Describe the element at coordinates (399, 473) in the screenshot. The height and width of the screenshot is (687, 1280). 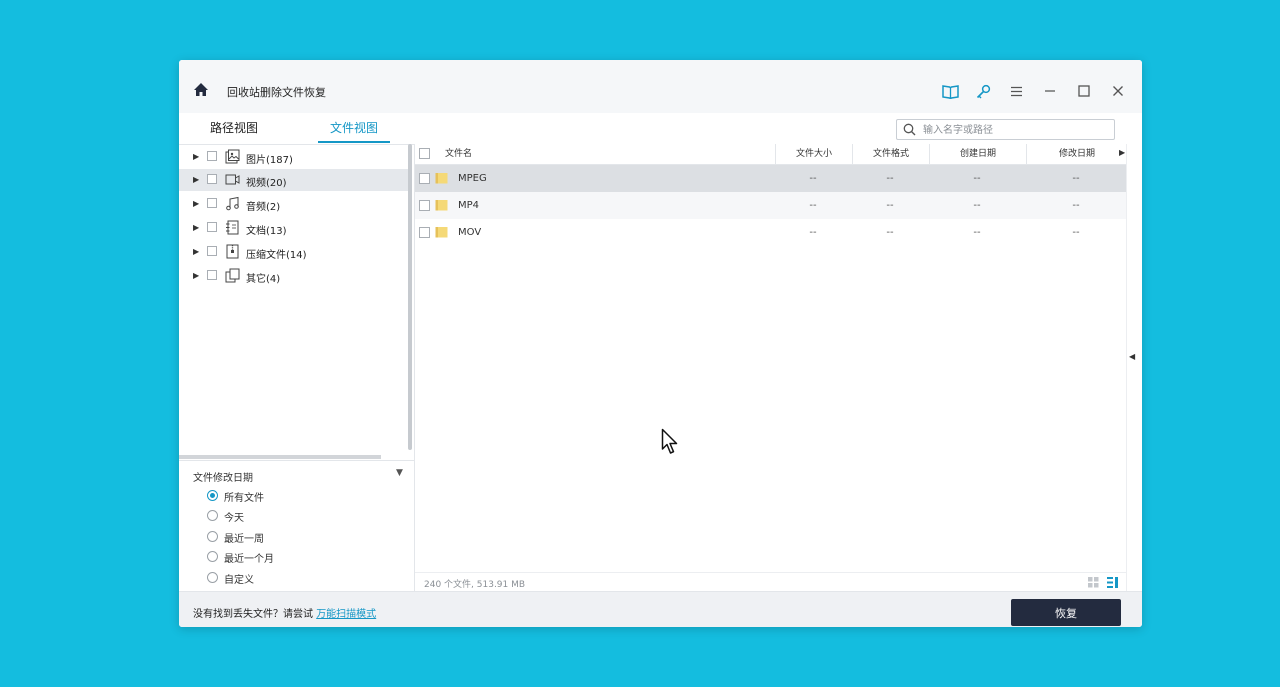
I see `chevron-down-icon: ▼` at that location.